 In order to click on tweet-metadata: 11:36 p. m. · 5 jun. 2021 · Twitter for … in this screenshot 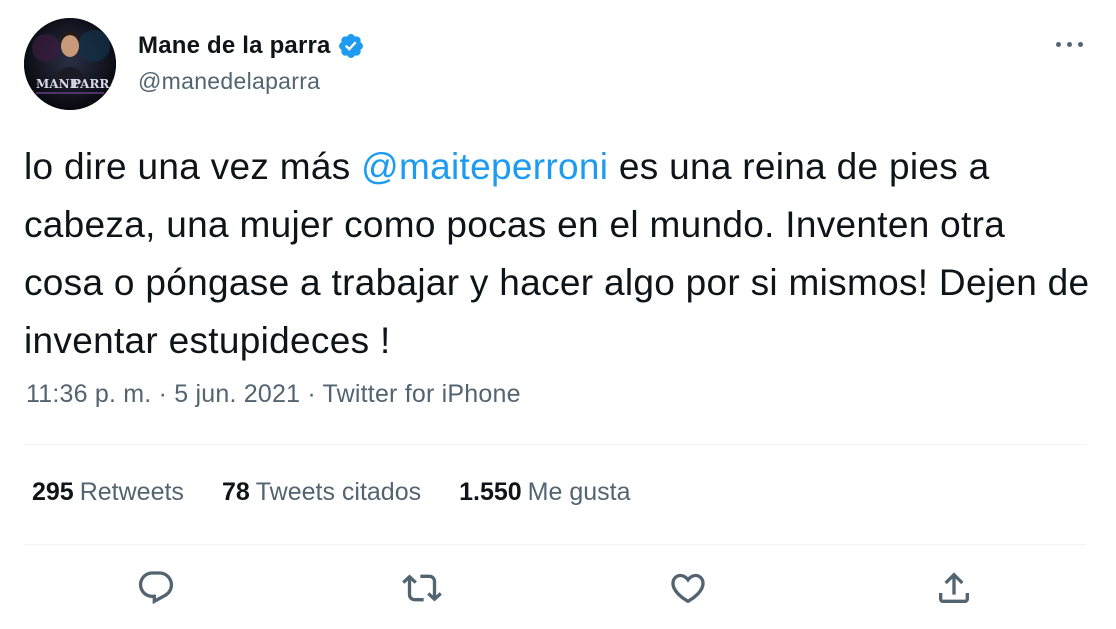, I will do `click(273, 394)`.